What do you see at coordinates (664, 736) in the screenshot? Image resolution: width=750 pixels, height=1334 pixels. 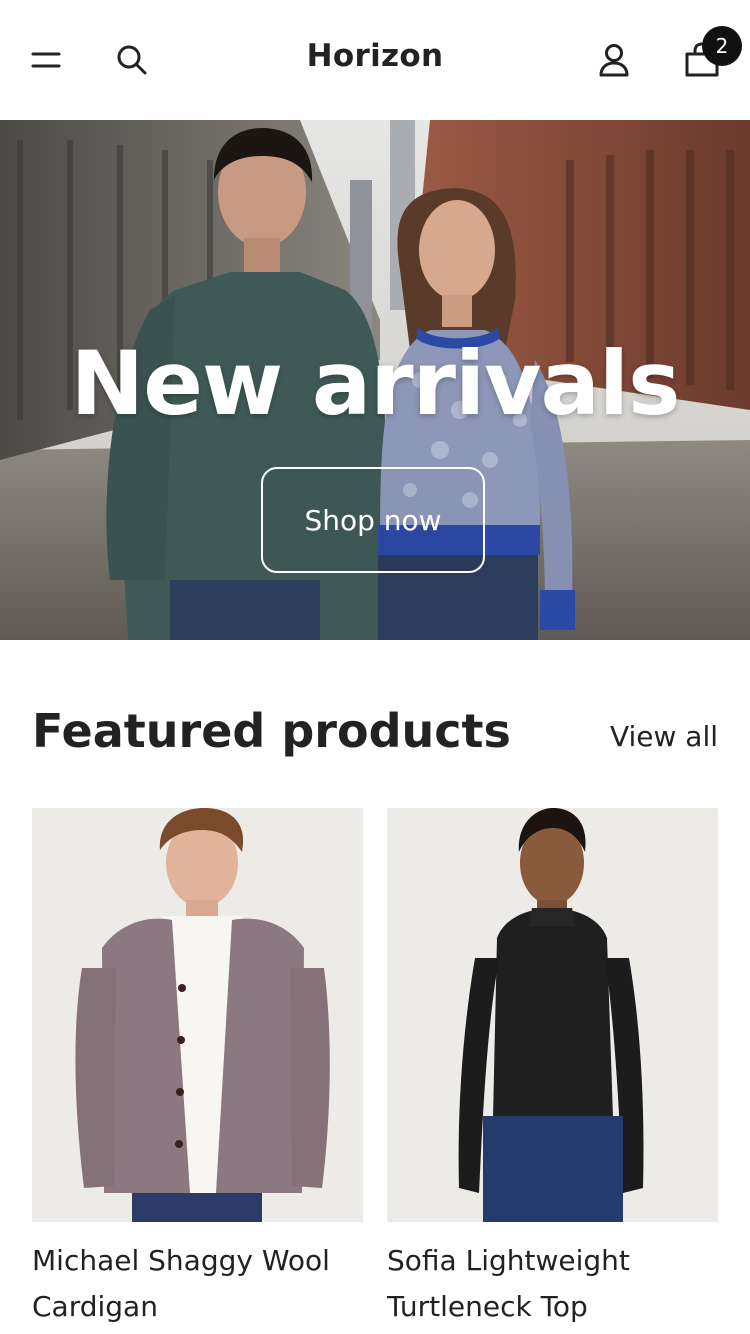 I see `view-all-link: View all` at bounding box center [664, 736].